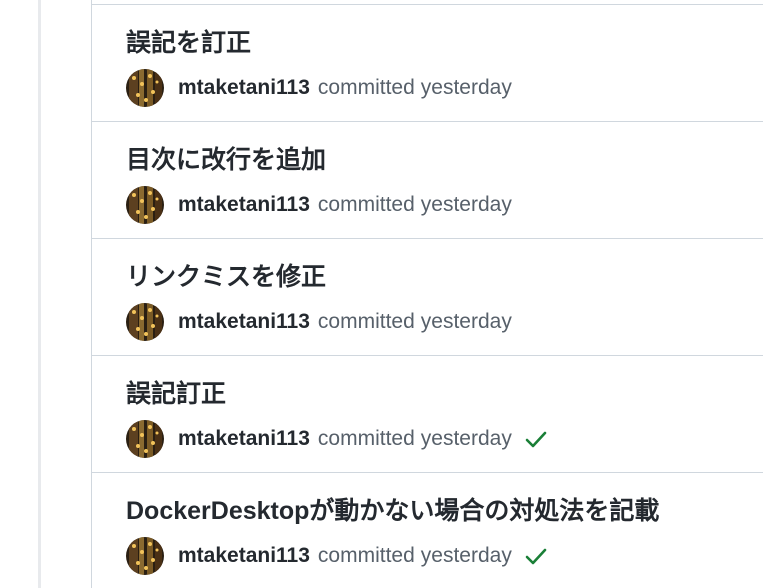 The image size is (763, 588). I want to click on timeline-line, so click(39, 294).